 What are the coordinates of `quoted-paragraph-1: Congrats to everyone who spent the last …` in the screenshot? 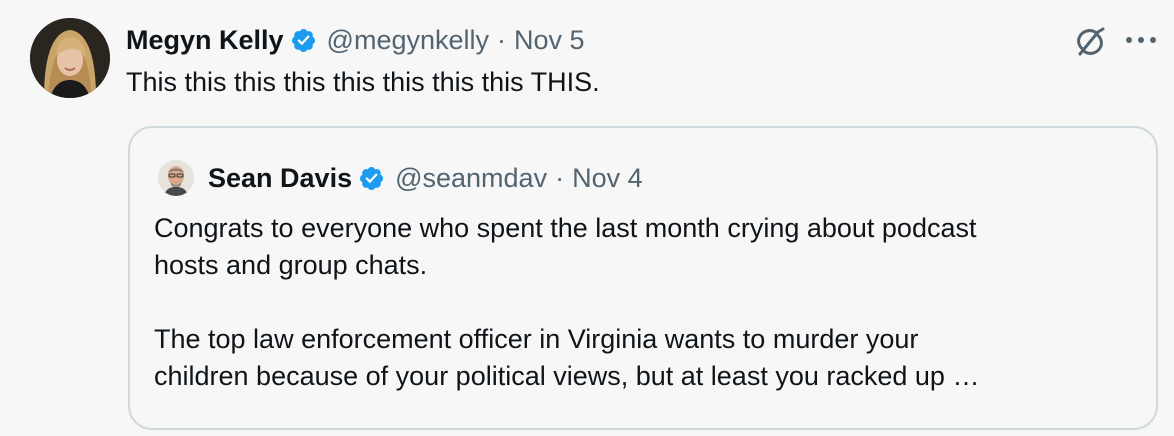 It's located at (649, 247).